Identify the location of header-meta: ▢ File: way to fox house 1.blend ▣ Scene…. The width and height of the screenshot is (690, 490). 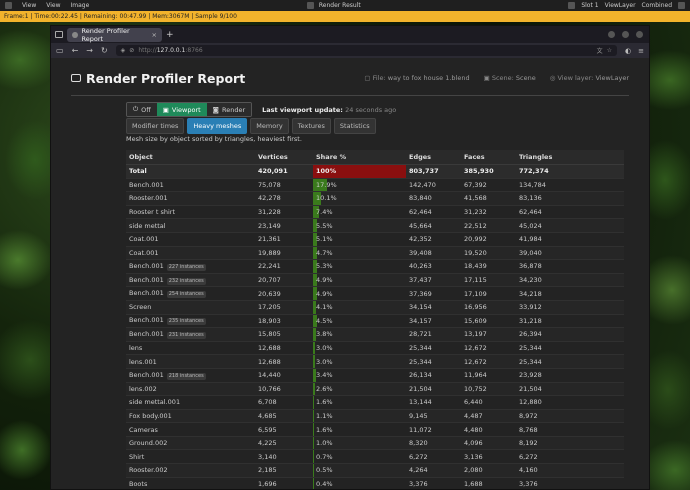
(496, 78).